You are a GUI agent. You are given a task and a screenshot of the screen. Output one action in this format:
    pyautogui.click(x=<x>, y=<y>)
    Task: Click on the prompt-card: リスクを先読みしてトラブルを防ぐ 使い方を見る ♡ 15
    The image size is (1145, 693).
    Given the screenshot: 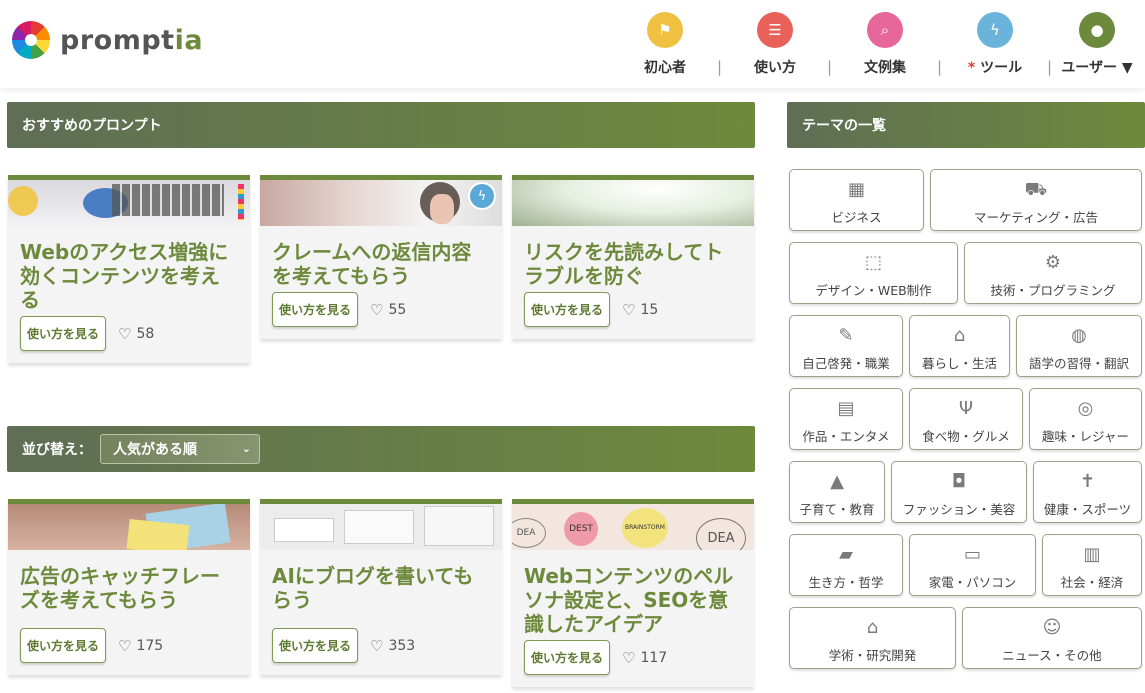 What is the action you would take?
    pyautogui.click(x=633, y=257)
    